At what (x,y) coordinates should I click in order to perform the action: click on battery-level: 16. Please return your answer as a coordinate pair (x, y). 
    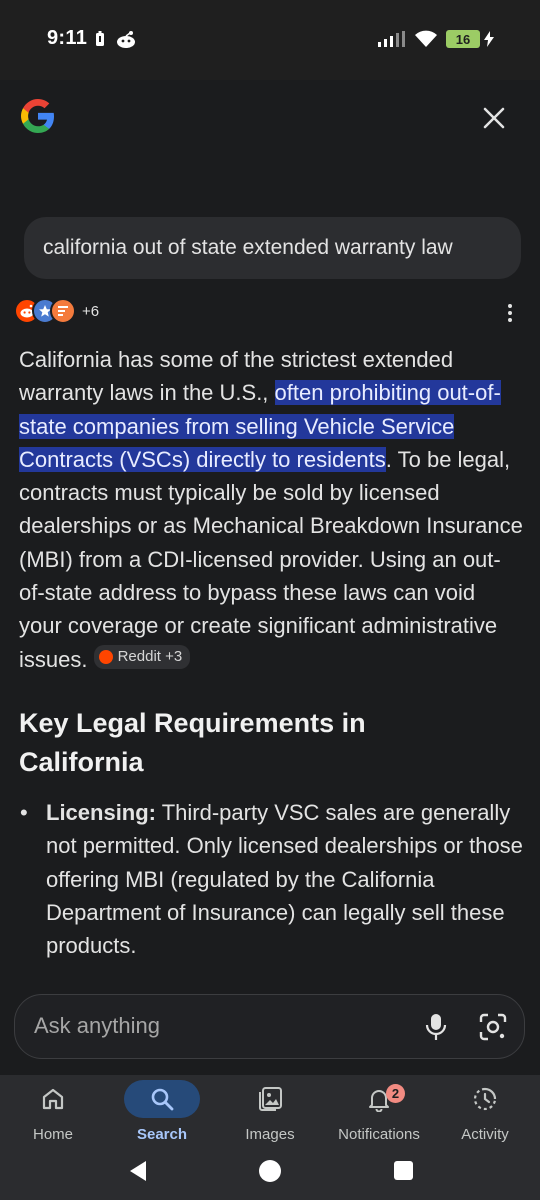
    Looking at the image, I should click on (463, 39).